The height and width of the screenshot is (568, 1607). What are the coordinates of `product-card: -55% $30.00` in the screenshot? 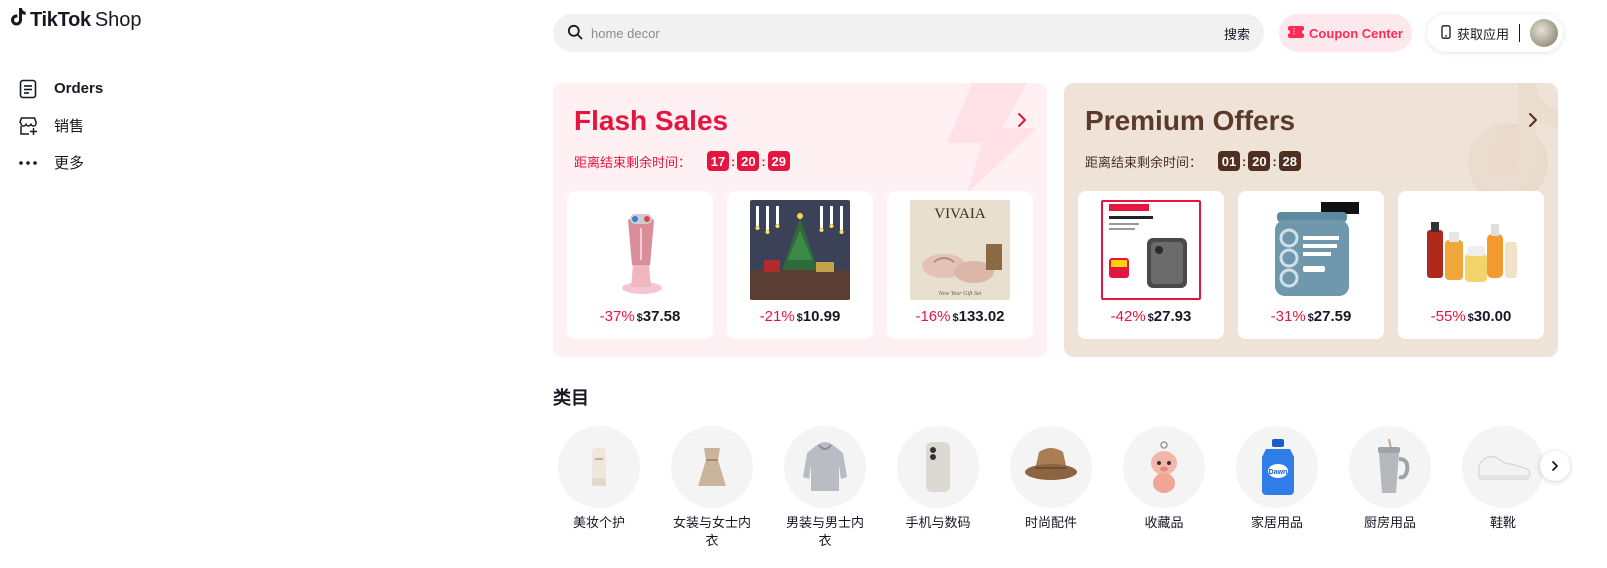 It's located at (1471, 265).